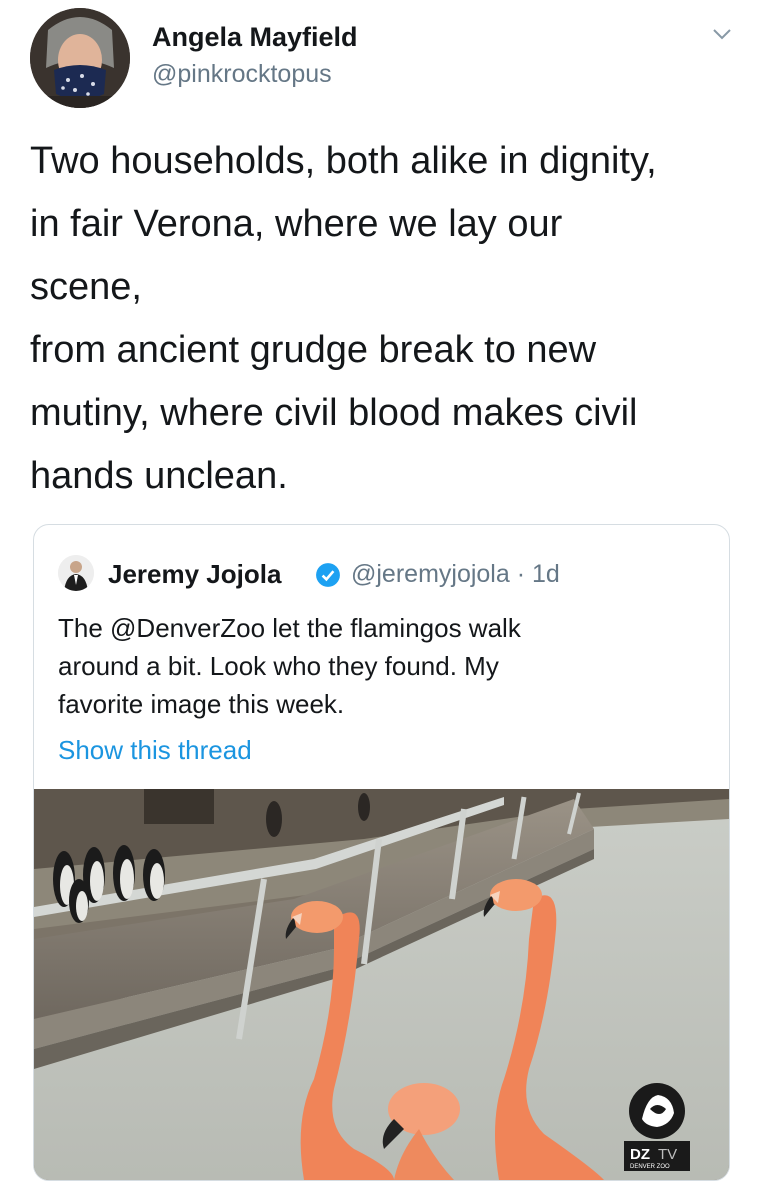 This screenshot has height=1195, width=760. What do you see at coordinates (278, 666) in the screenshot?
I see `quoted-text-line: around a bit. Look who they found. My` at bounding box center [278, 666].